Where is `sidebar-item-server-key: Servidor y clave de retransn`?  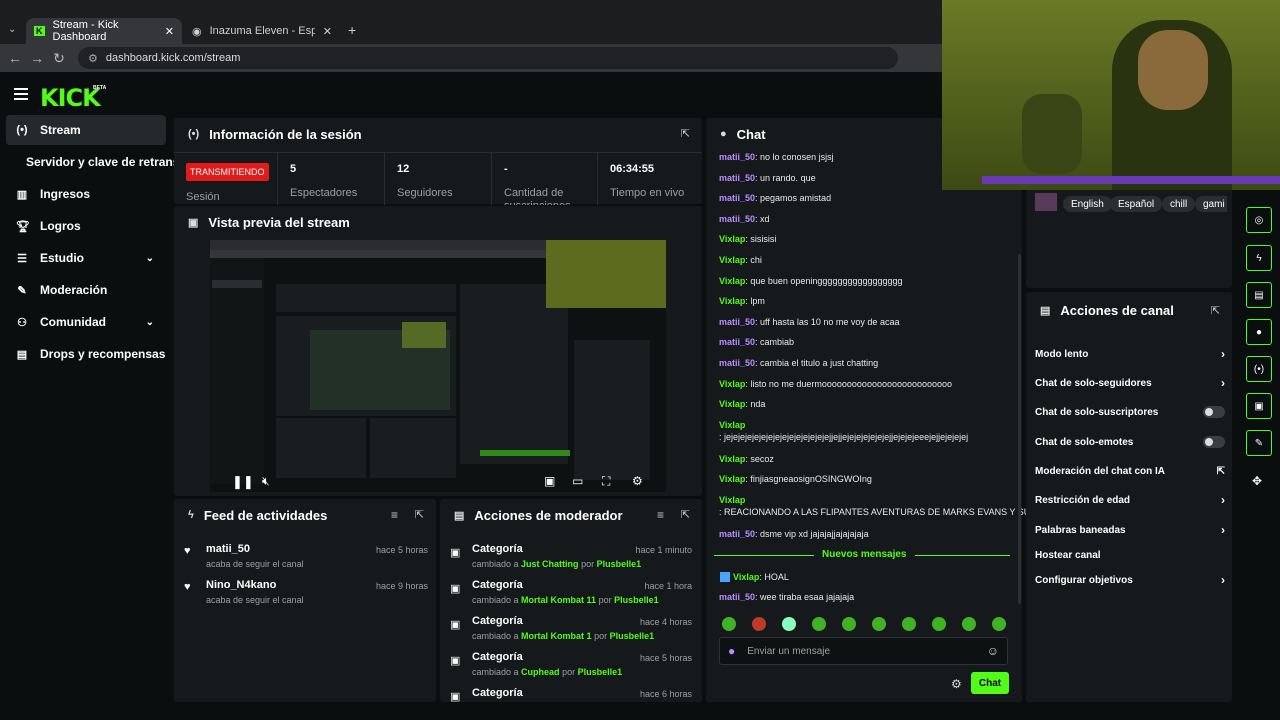 sidebar-item-server-key: Servidor y clave de retransn is located at coordinates (96, 162).